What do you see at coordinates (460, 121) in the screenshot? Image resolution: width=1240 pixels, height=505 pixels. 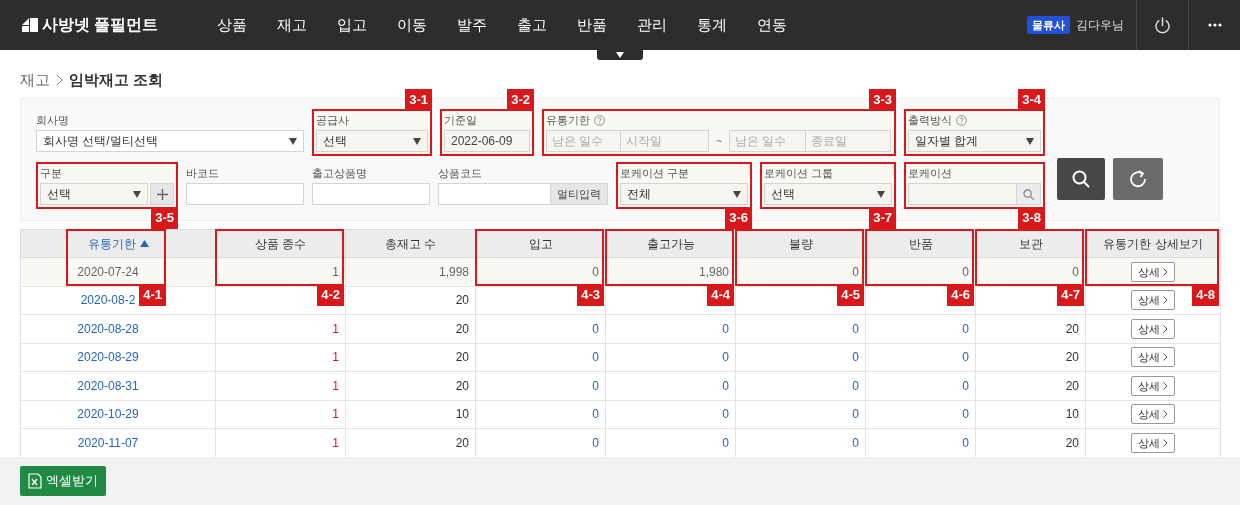 I see `field-label: 기준일` at bounding box center [460, 121].